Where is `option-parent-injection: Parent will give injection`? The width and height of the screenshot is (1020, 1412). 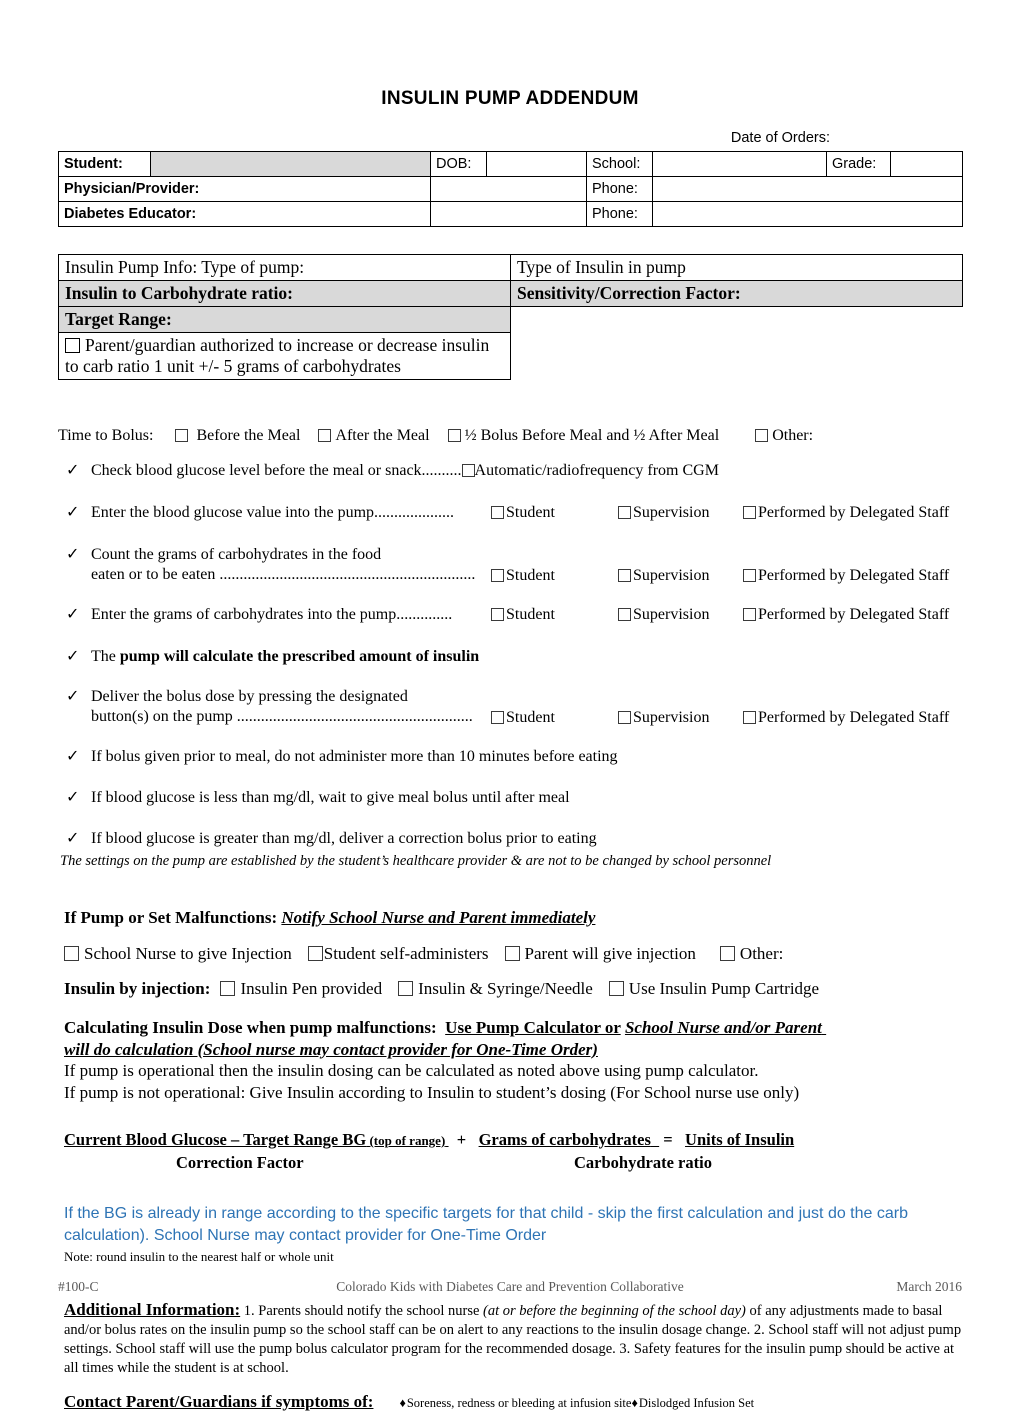
option-parent-injection: Parent will give injection is located at coordinates (600, 954).